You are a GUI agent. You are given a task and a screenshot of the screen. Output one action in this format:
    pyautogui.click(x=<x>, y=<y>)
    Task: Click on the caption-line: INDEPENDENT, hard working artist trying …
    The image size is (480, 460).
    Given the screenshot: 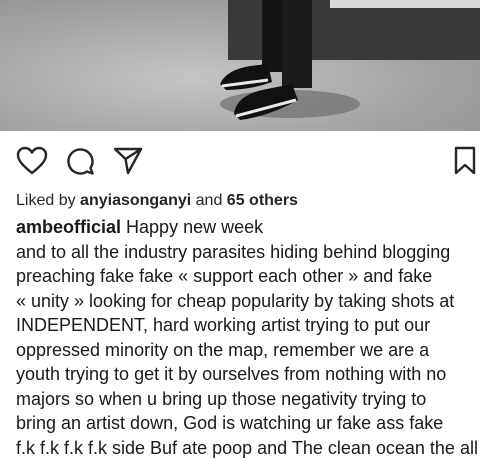 What is the action you would take?
    pyautogui.click(x=247, y=325)
    